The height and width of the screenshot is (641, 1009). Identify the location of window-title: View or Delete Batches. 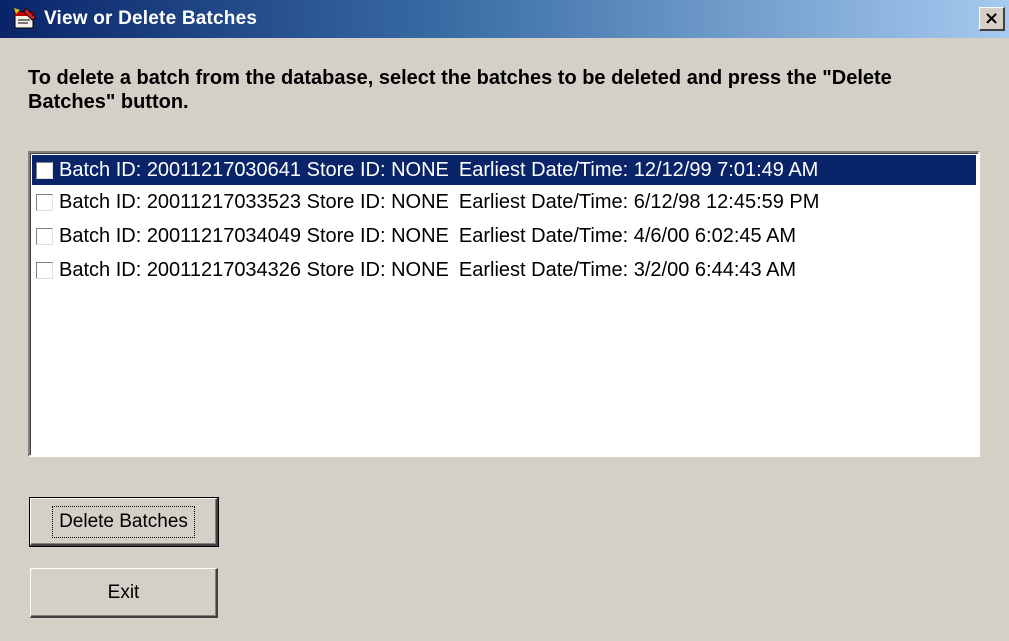
(151, 18).